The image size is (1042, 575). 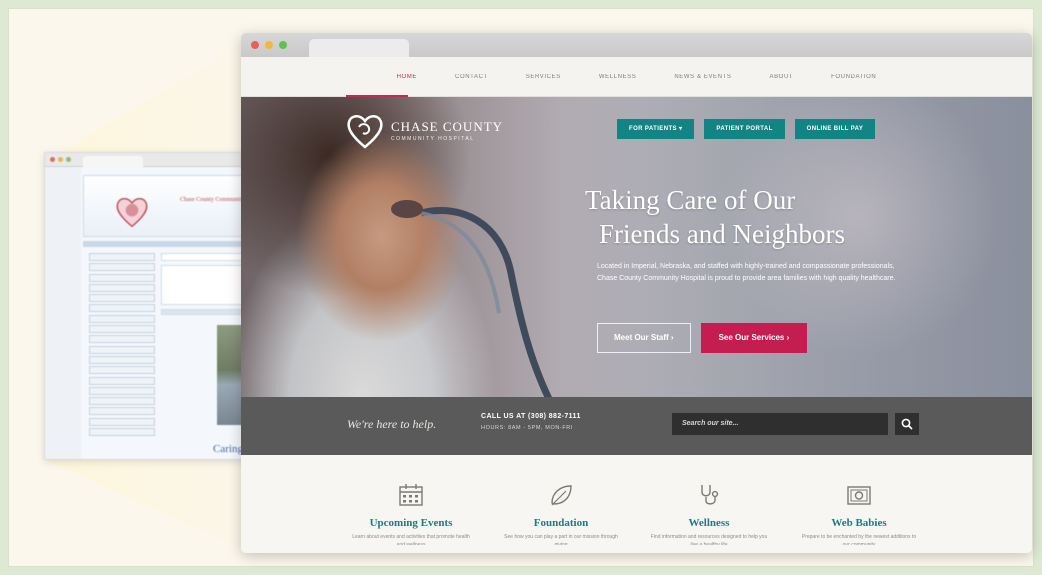 I want to click on nav-item-wellness: WELLNESS, so click(x=617, y=77).